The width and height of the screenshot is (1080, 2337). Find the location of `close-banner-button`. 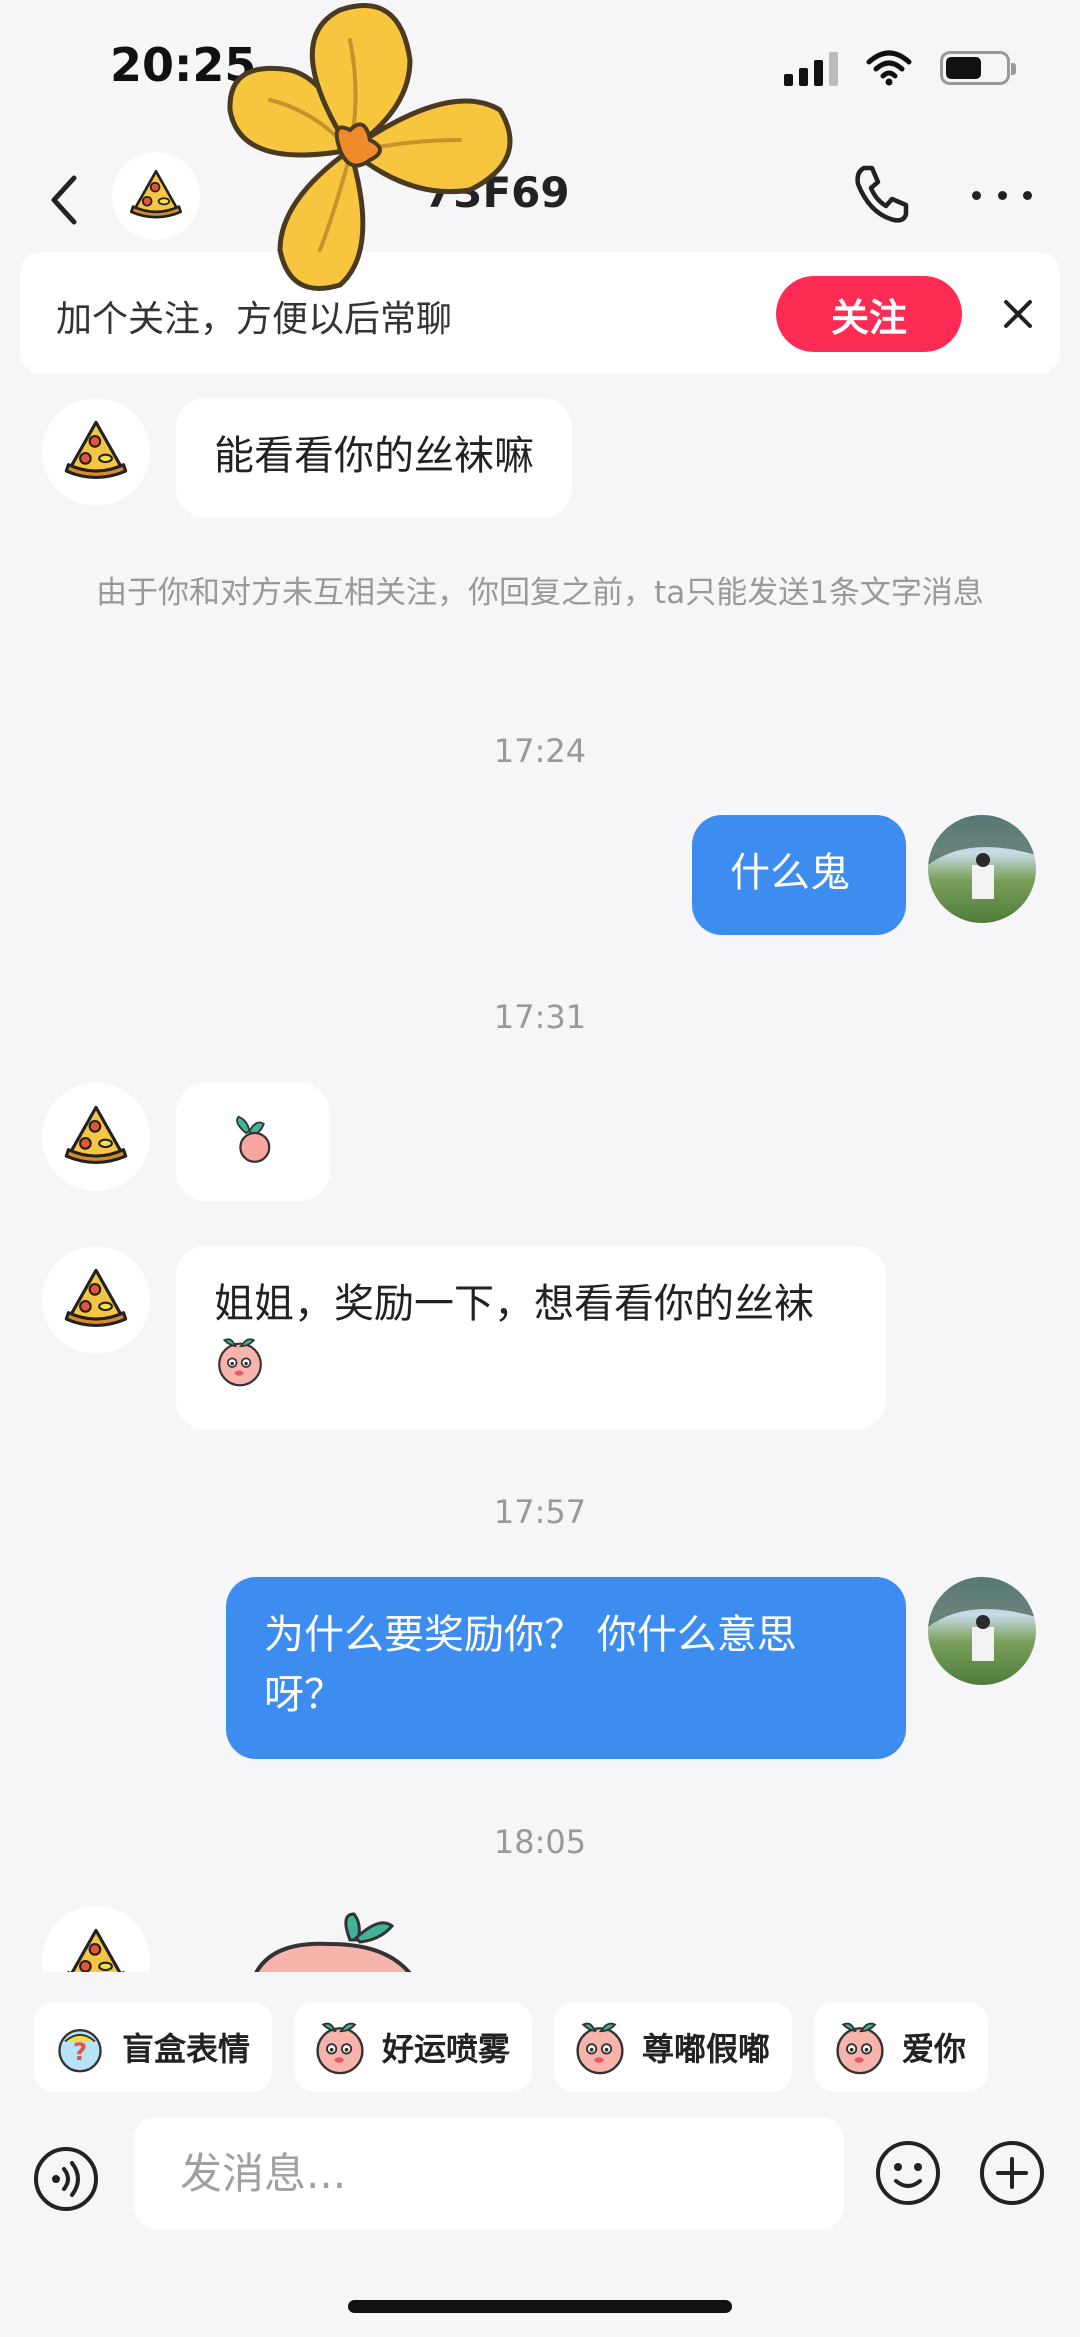

close-banner-button is located at coordinates (1018, 314).